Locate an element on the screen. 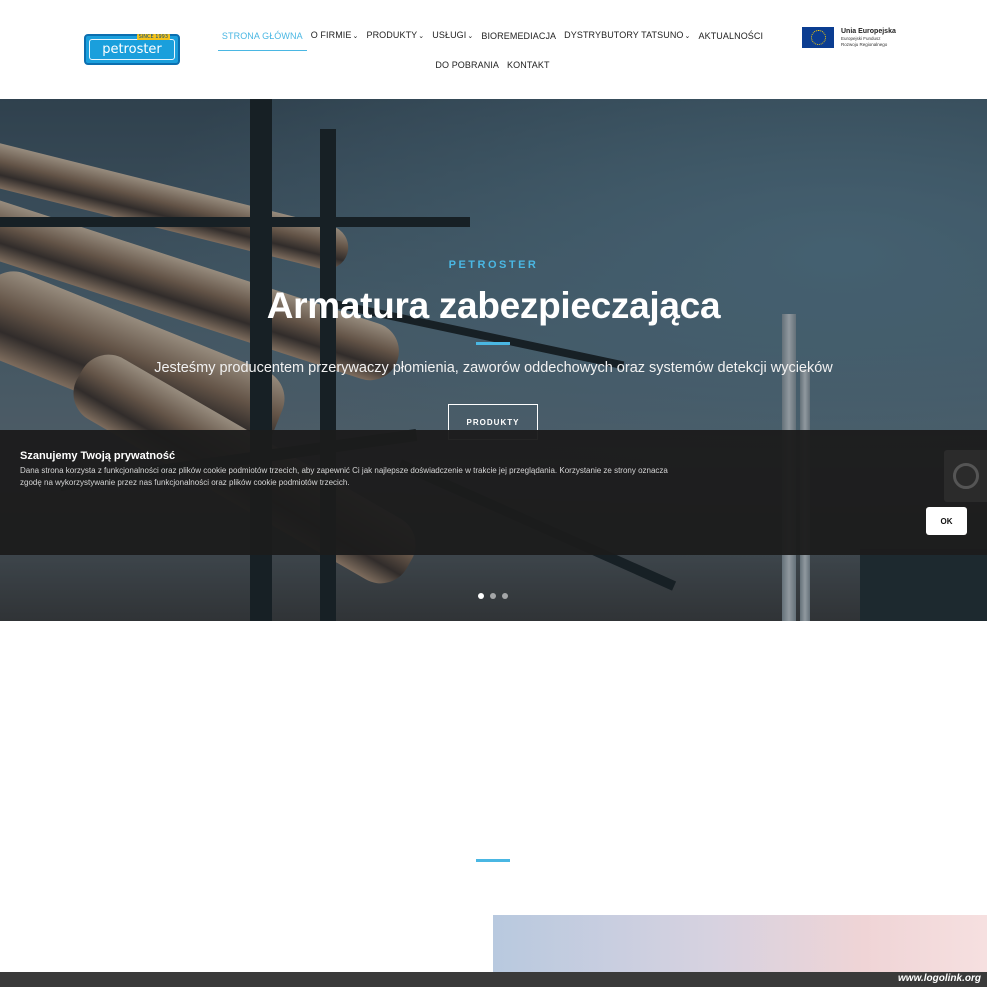  eu-stars-icon is located at coordinates (818, 37).